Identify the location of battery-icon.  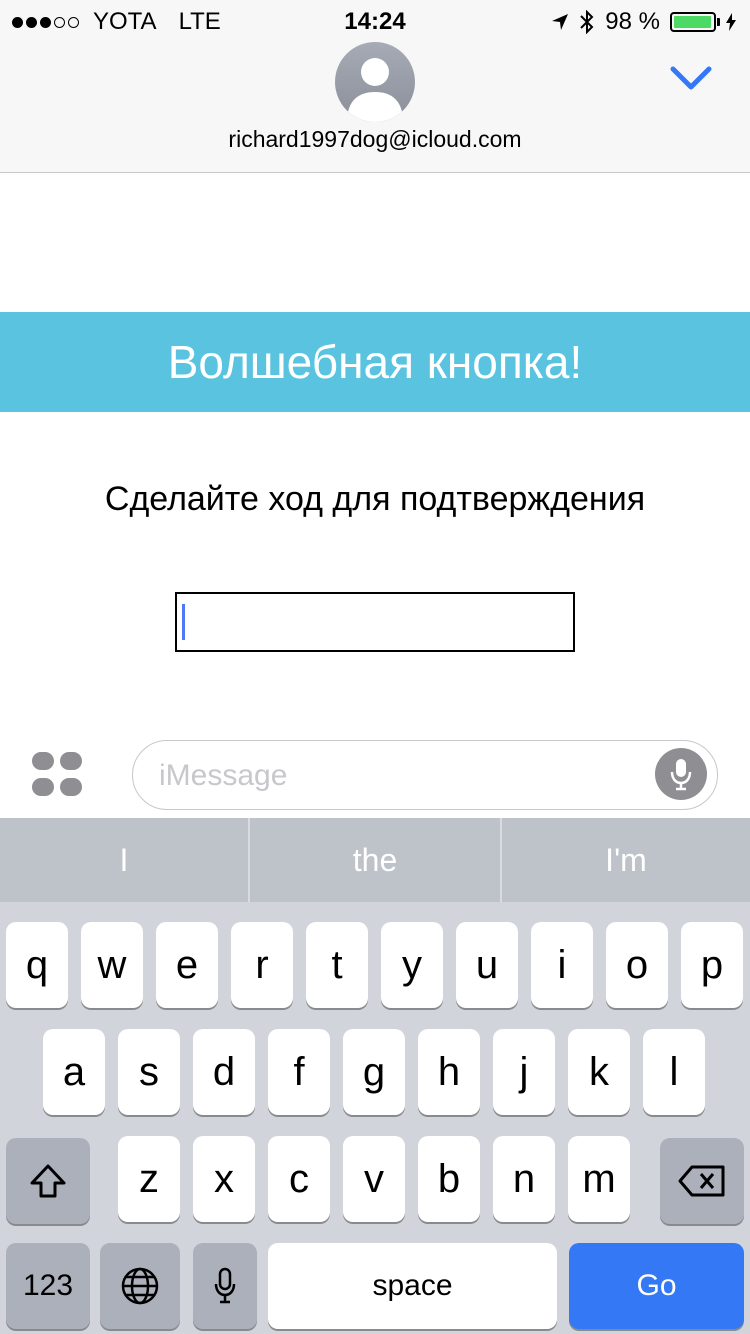
(695, 22).